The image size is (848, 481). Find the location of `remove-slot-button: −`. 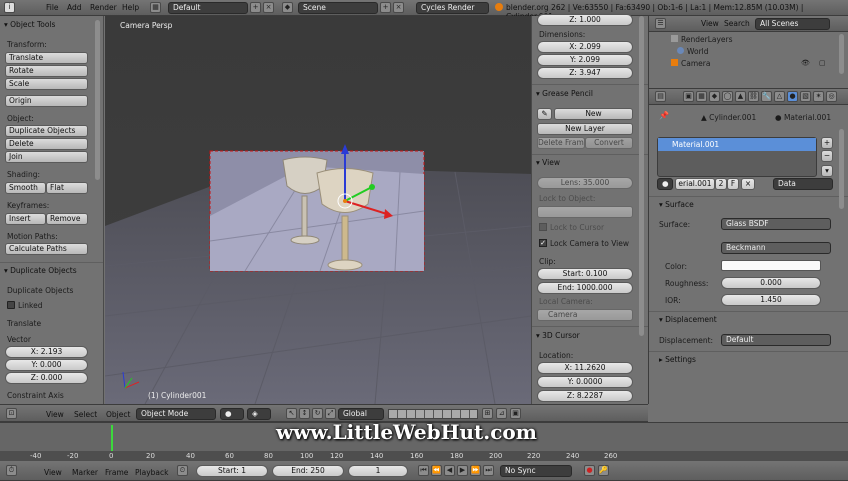

remove-slot-button: − is located at coordinates (827, 156).